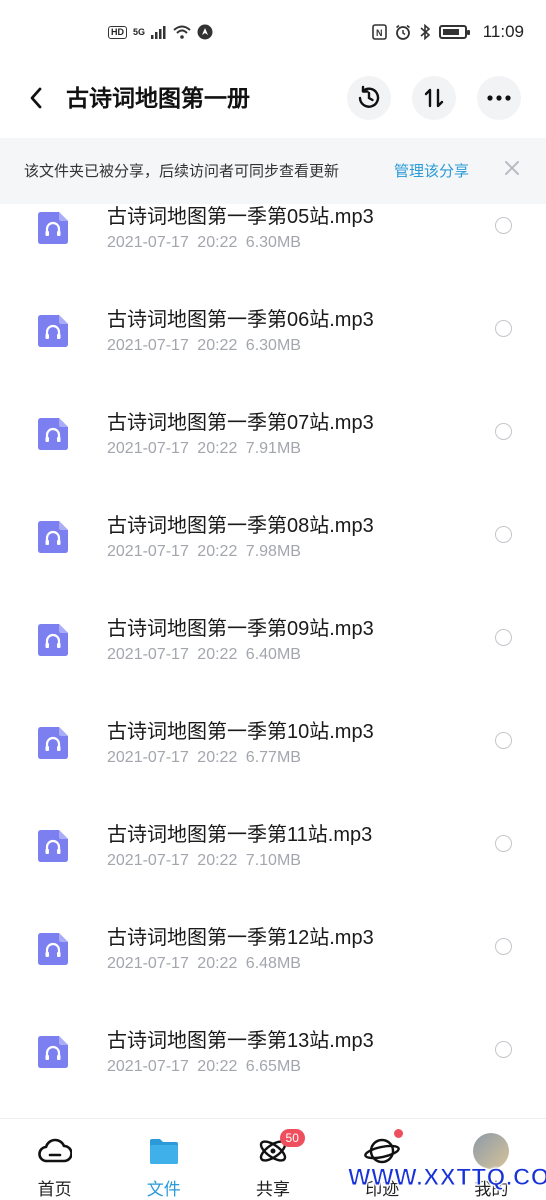 Image resolution: width=546 pixels, height=1200 pixels. I want to click on file-row: 古诗词地图第一季第09站.mp3 2021-07-17 20:22 6.40MB, so click(273, 637).